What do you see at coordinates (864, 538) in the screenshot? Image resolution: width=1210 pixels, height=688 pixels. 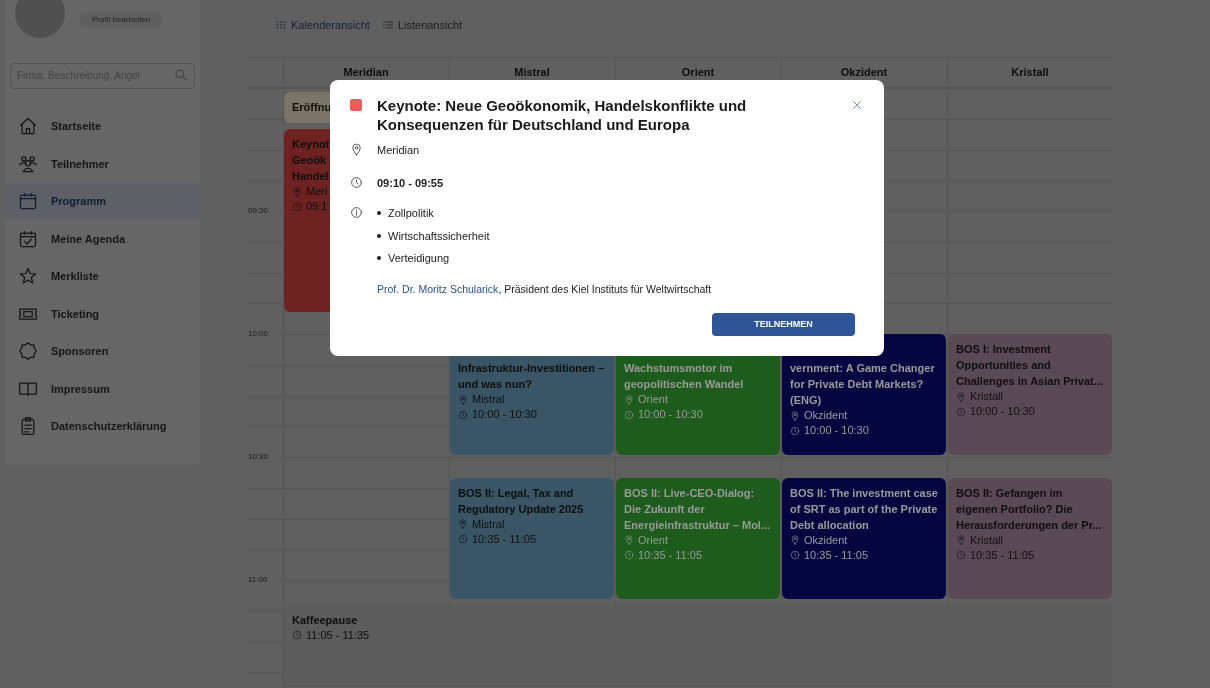 I see `event-card: BOS II: The investment case of SRT as part of the Private Debt allocation Okzident 10:35 - 11:05` at bounding box center [864, 538].